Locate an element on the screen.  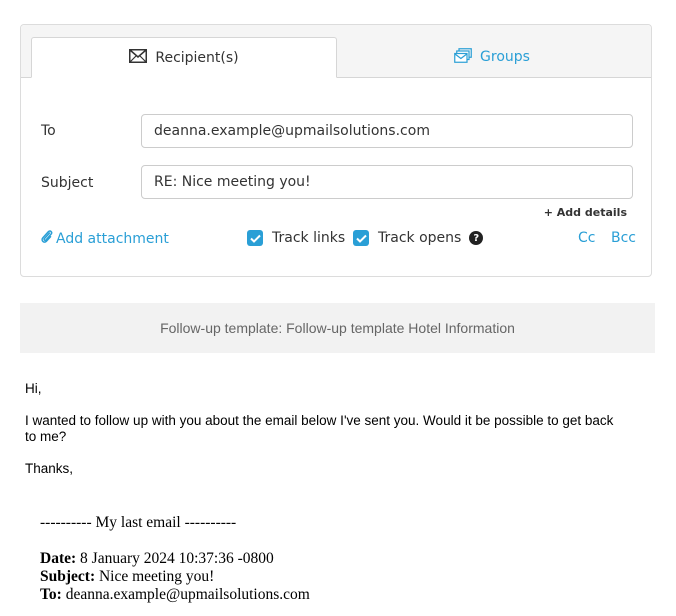
add-attachment-link: Add attachment is located at coordinates (105, 239).